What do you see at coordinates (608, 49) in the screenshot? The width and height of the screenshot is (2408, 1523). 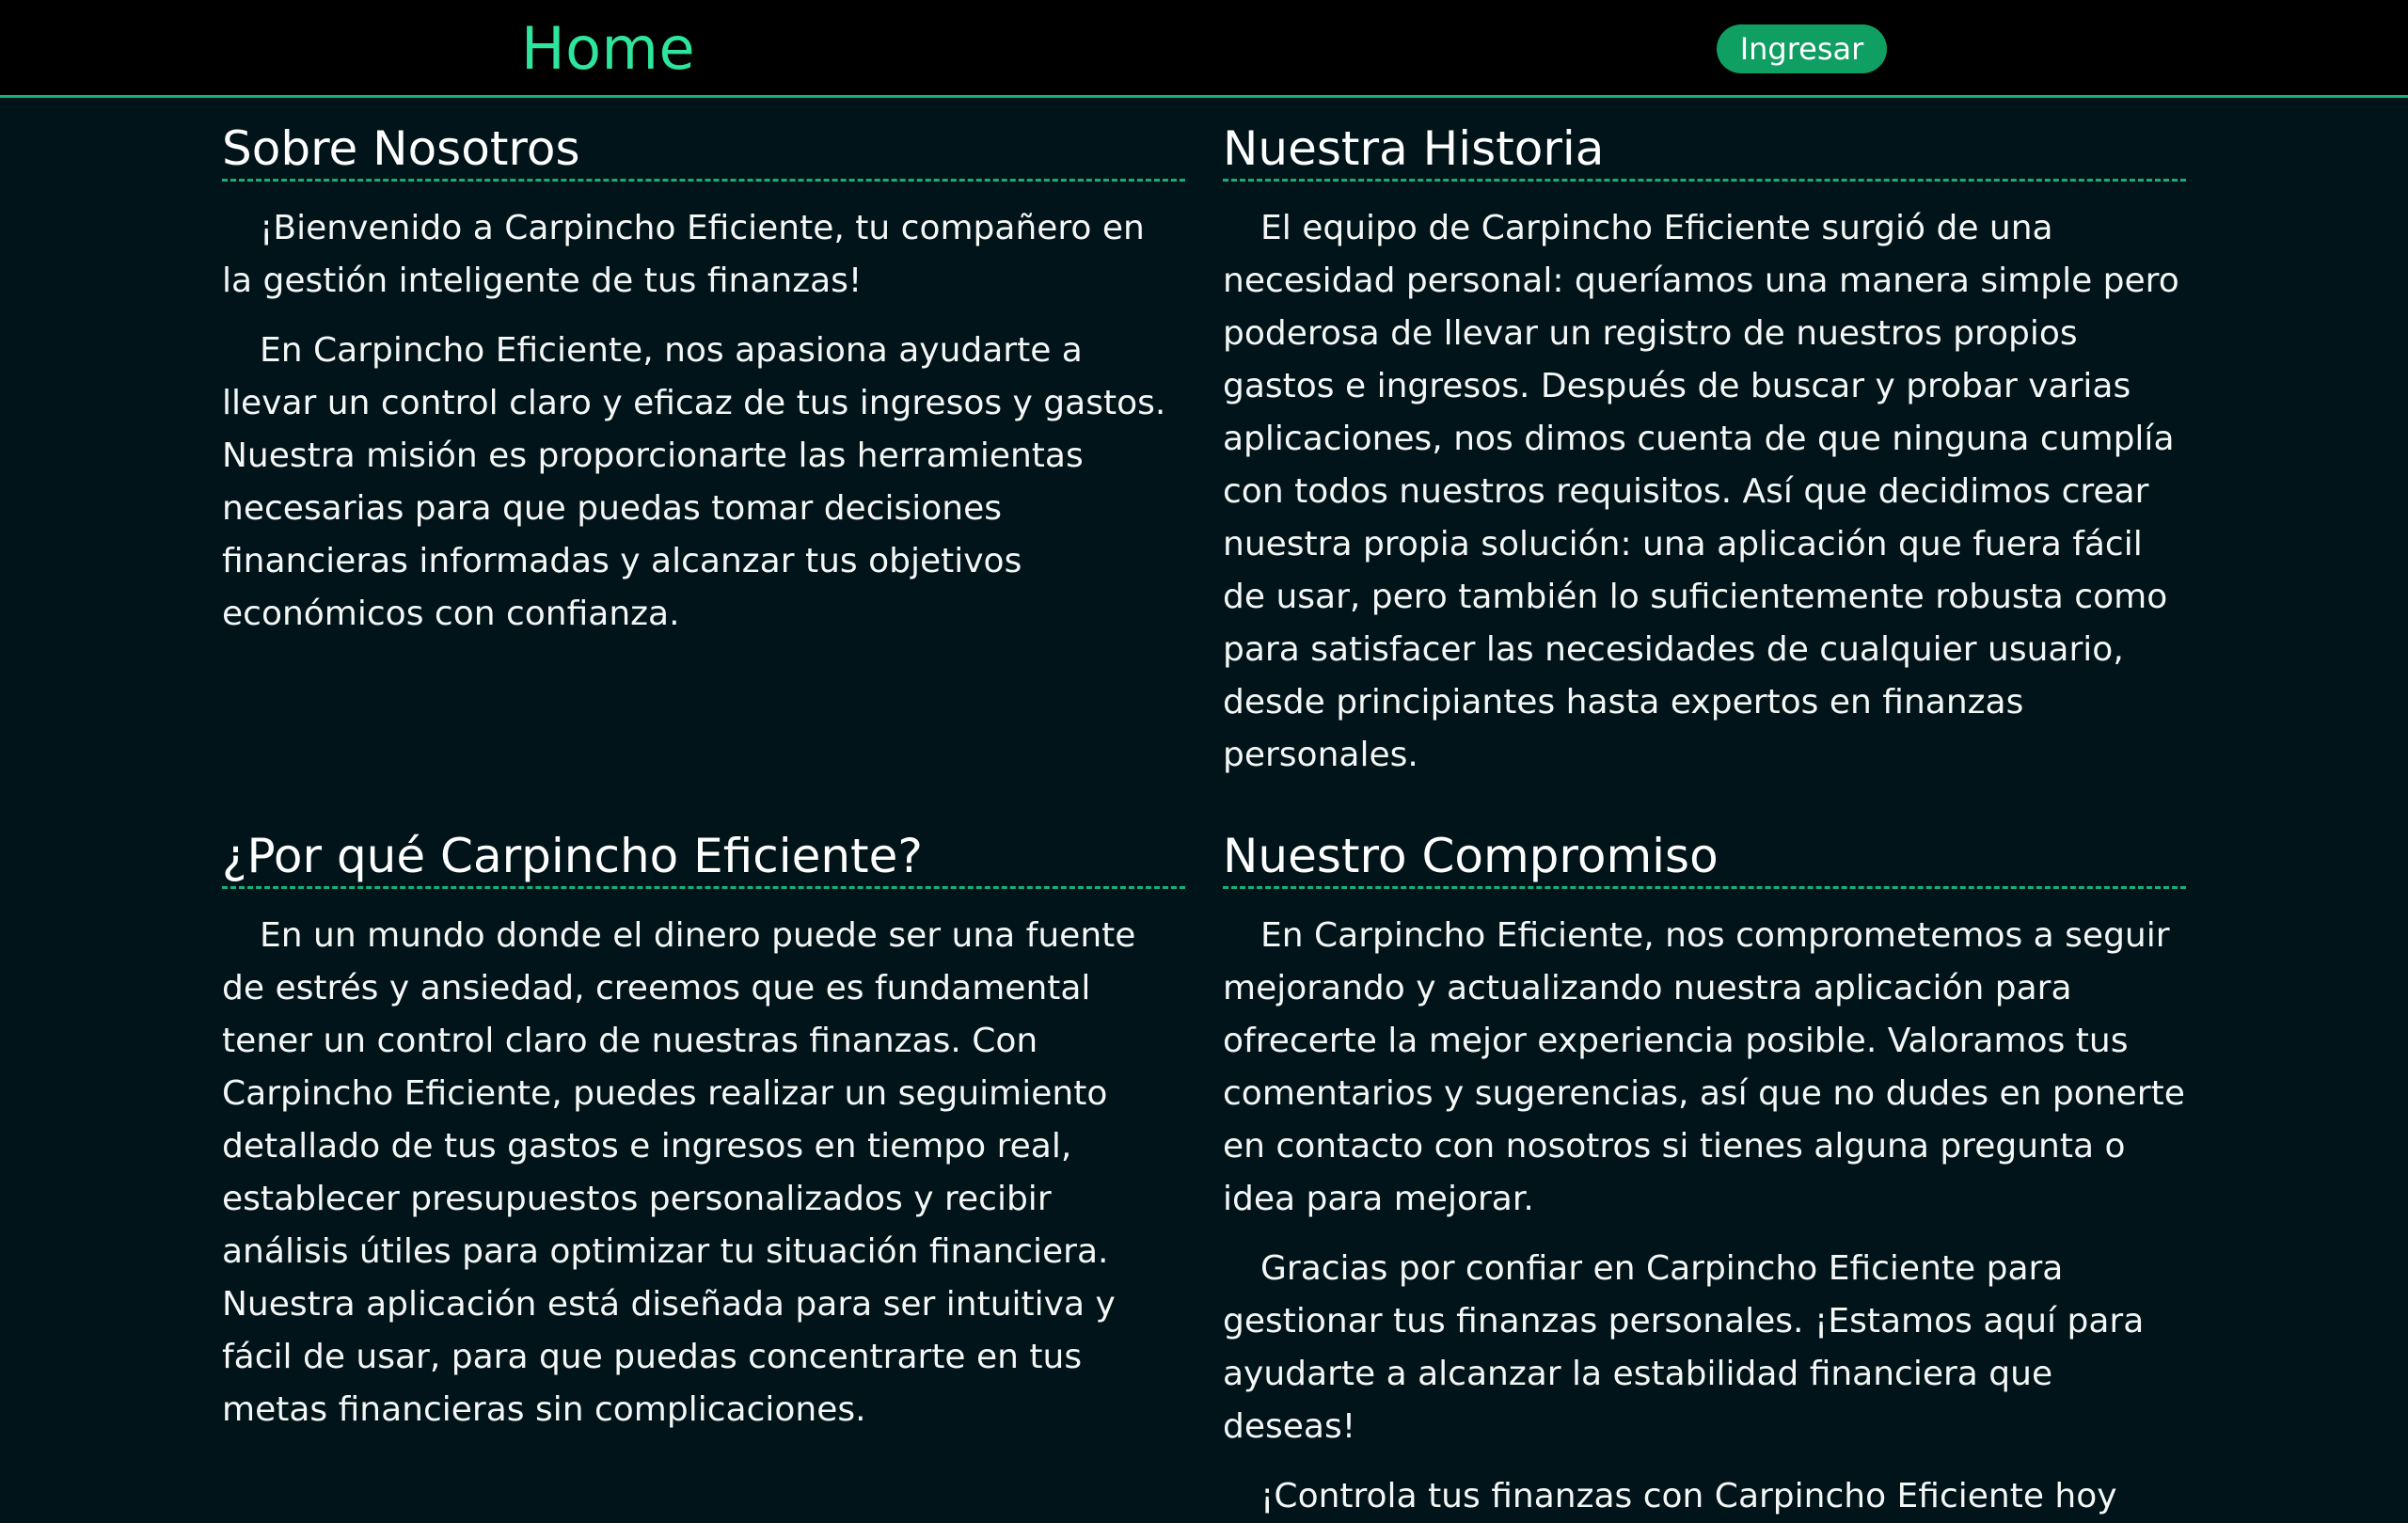 I see `home-link: Home` at bounding box center [608, 49].